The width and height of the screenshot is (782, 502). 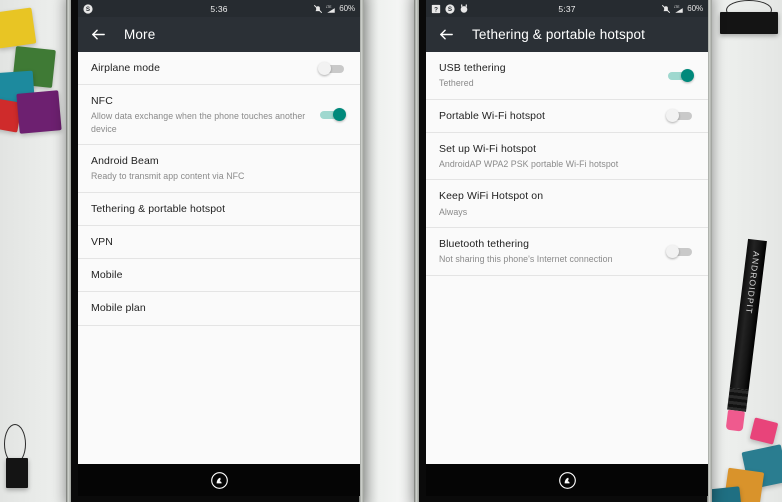 What do you see at coordinates (102, 101) in the screenshot?
I see `list-item-title: NFC` at bounding box center [102, 101].